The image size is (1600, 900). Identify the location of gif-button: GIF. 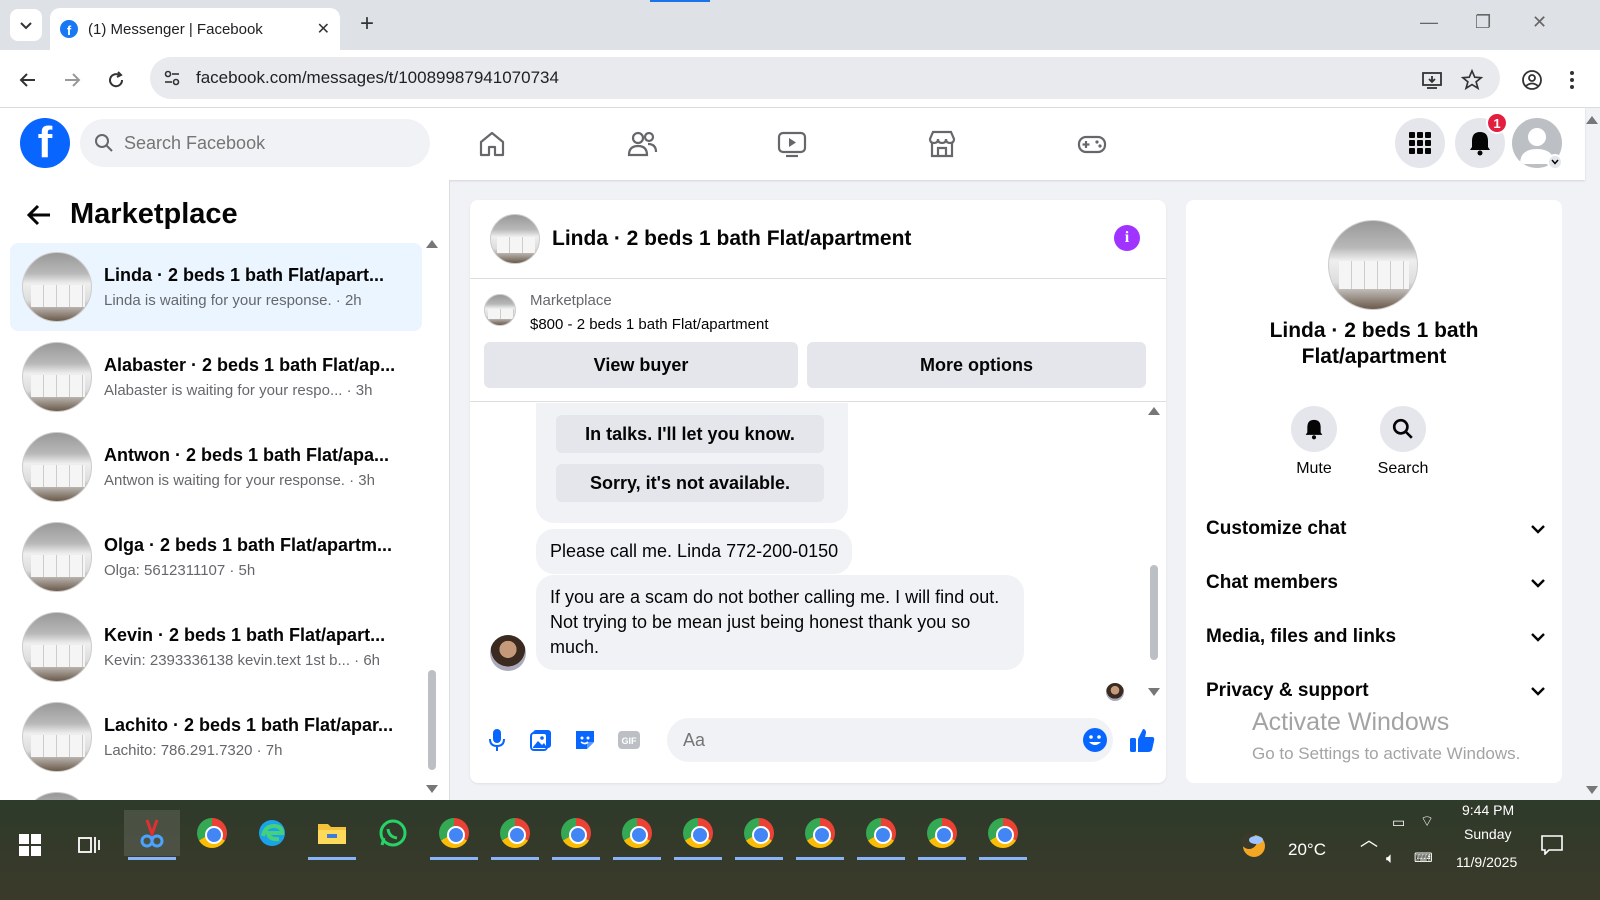
(629, 740).